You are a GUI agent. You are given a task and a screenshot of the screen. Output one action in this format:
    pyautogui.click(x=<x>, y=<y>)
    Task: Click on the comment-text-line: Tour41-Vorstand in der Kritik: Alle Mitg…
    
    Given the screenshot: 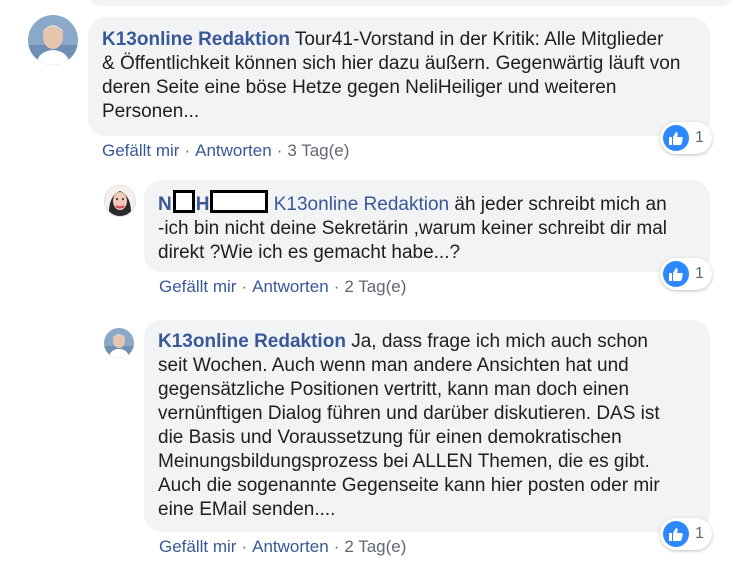 What is the action you would take?
    pyautogui.click(x=479, y=39)
    